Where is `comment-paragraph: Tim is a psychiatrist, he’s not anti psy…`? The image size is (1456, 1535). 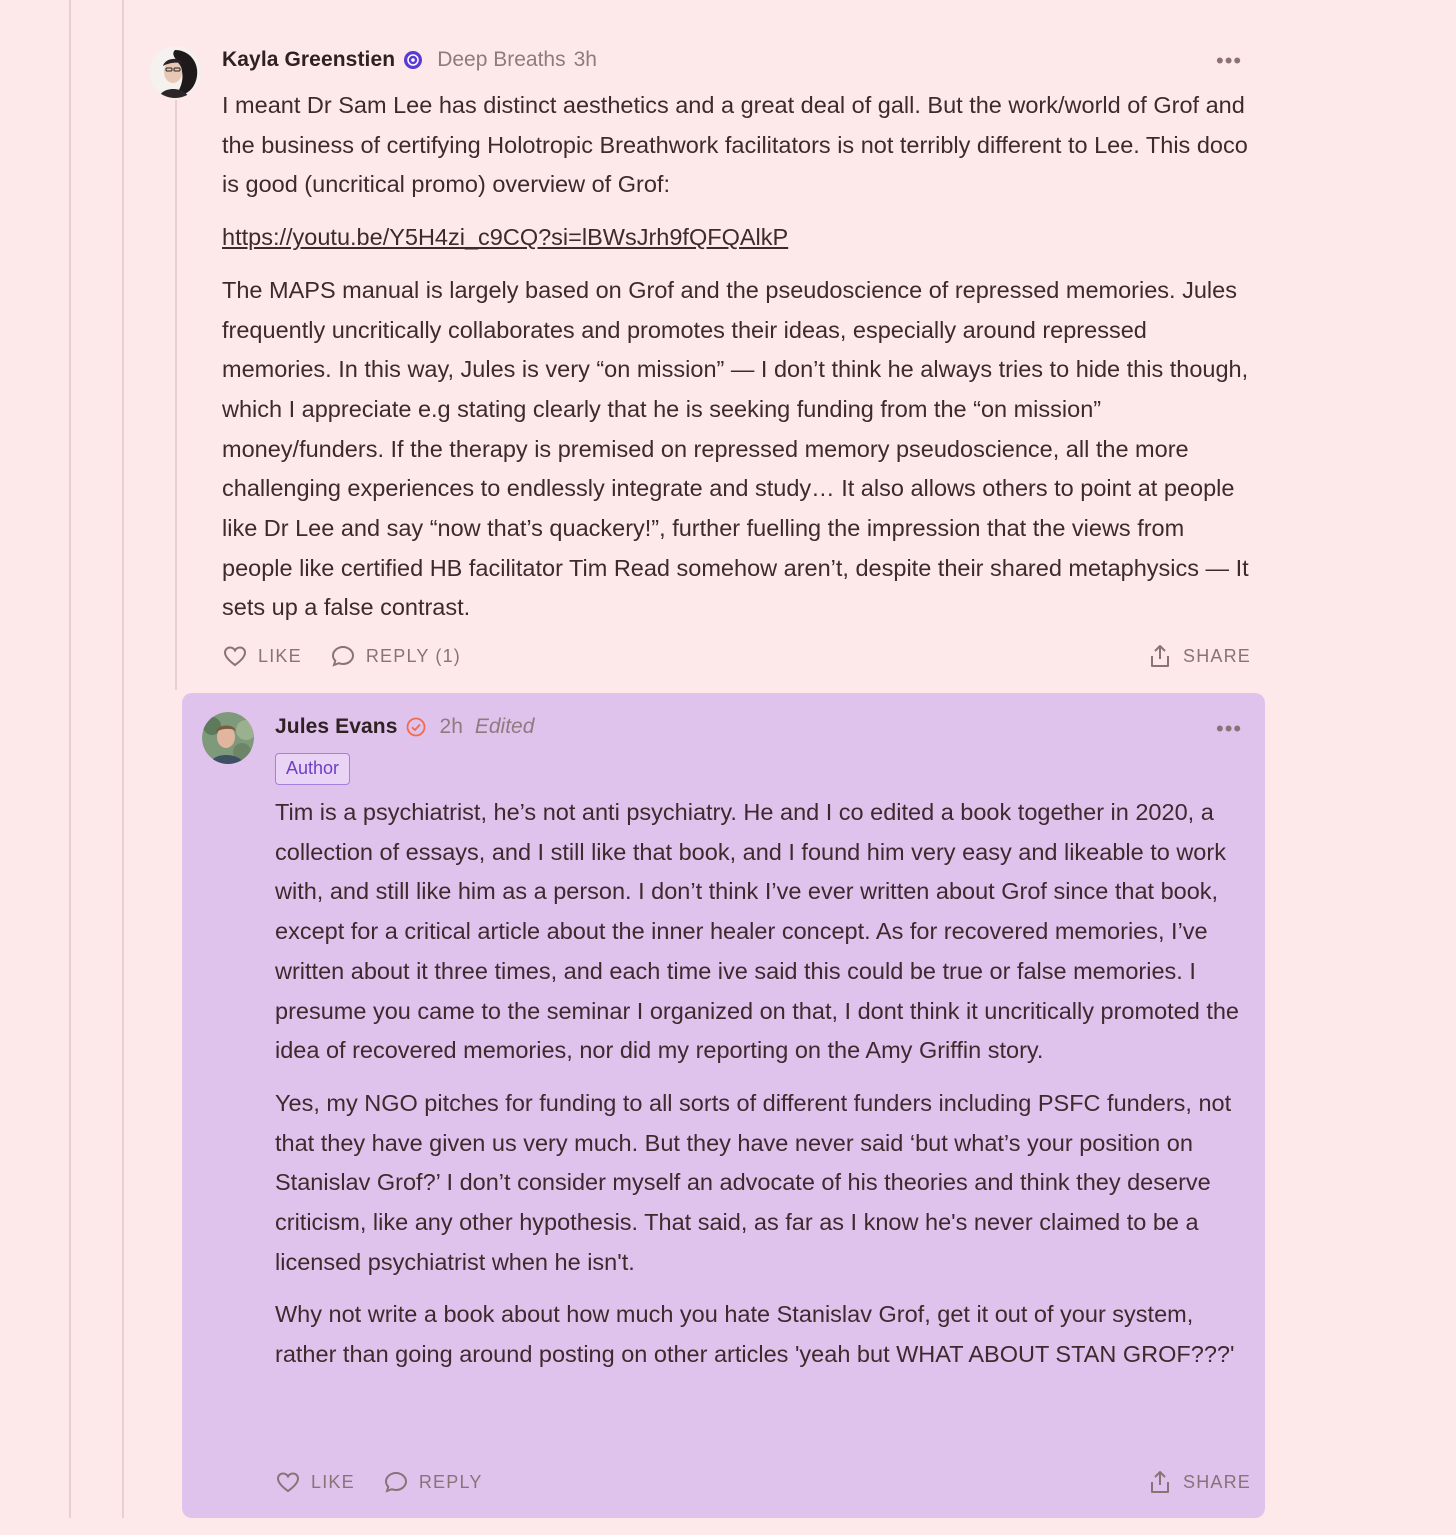 comment-paragraph: Tim is a psychiatrist, he’s not anti psy… is located at coordinates (757, 931).